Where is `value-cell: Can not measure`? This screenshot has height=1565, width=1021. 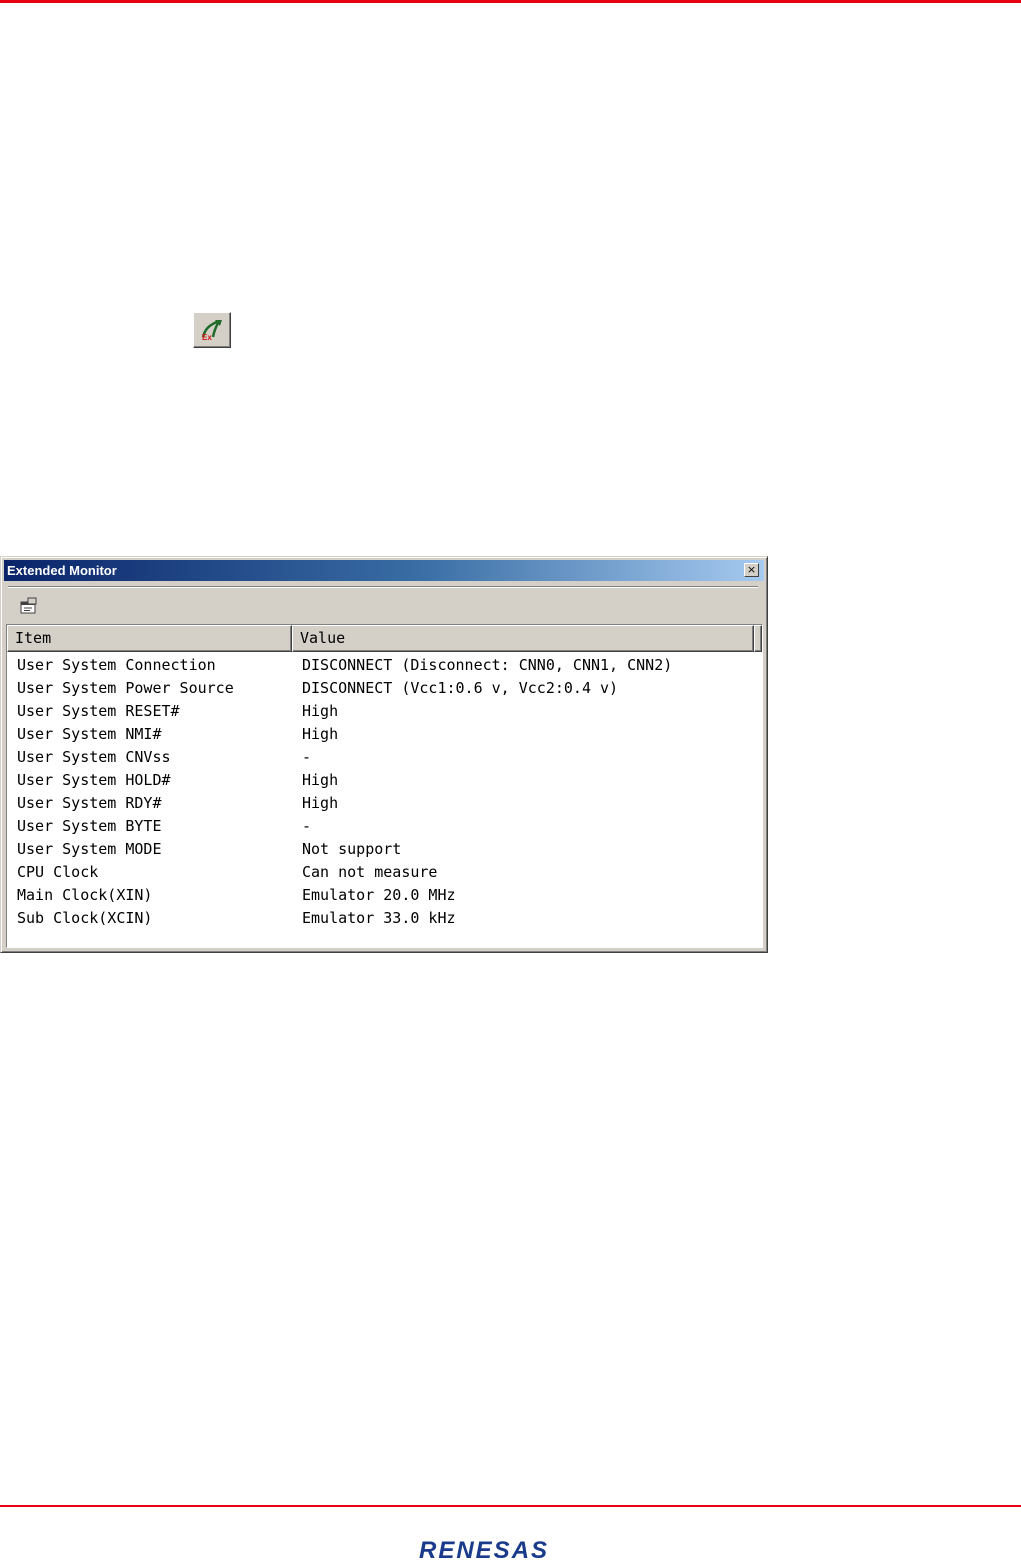
value-cell: Can not measure is located at coordinates (370, 872).